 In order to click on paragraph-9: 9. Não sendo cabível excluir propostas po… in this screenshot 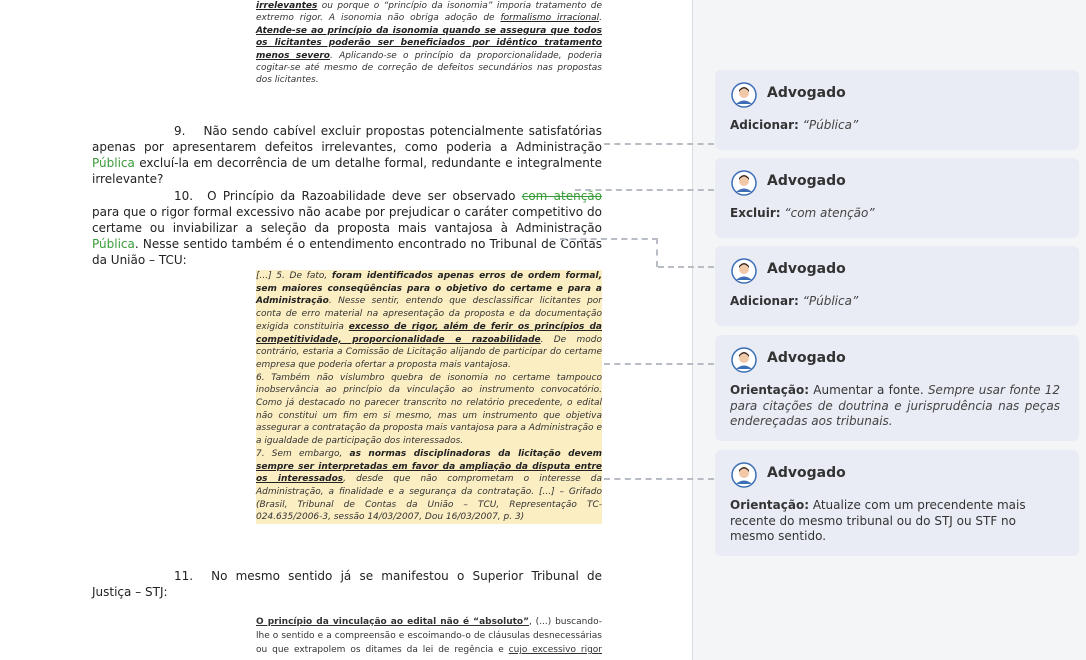, I will do `click(347, 155)`.